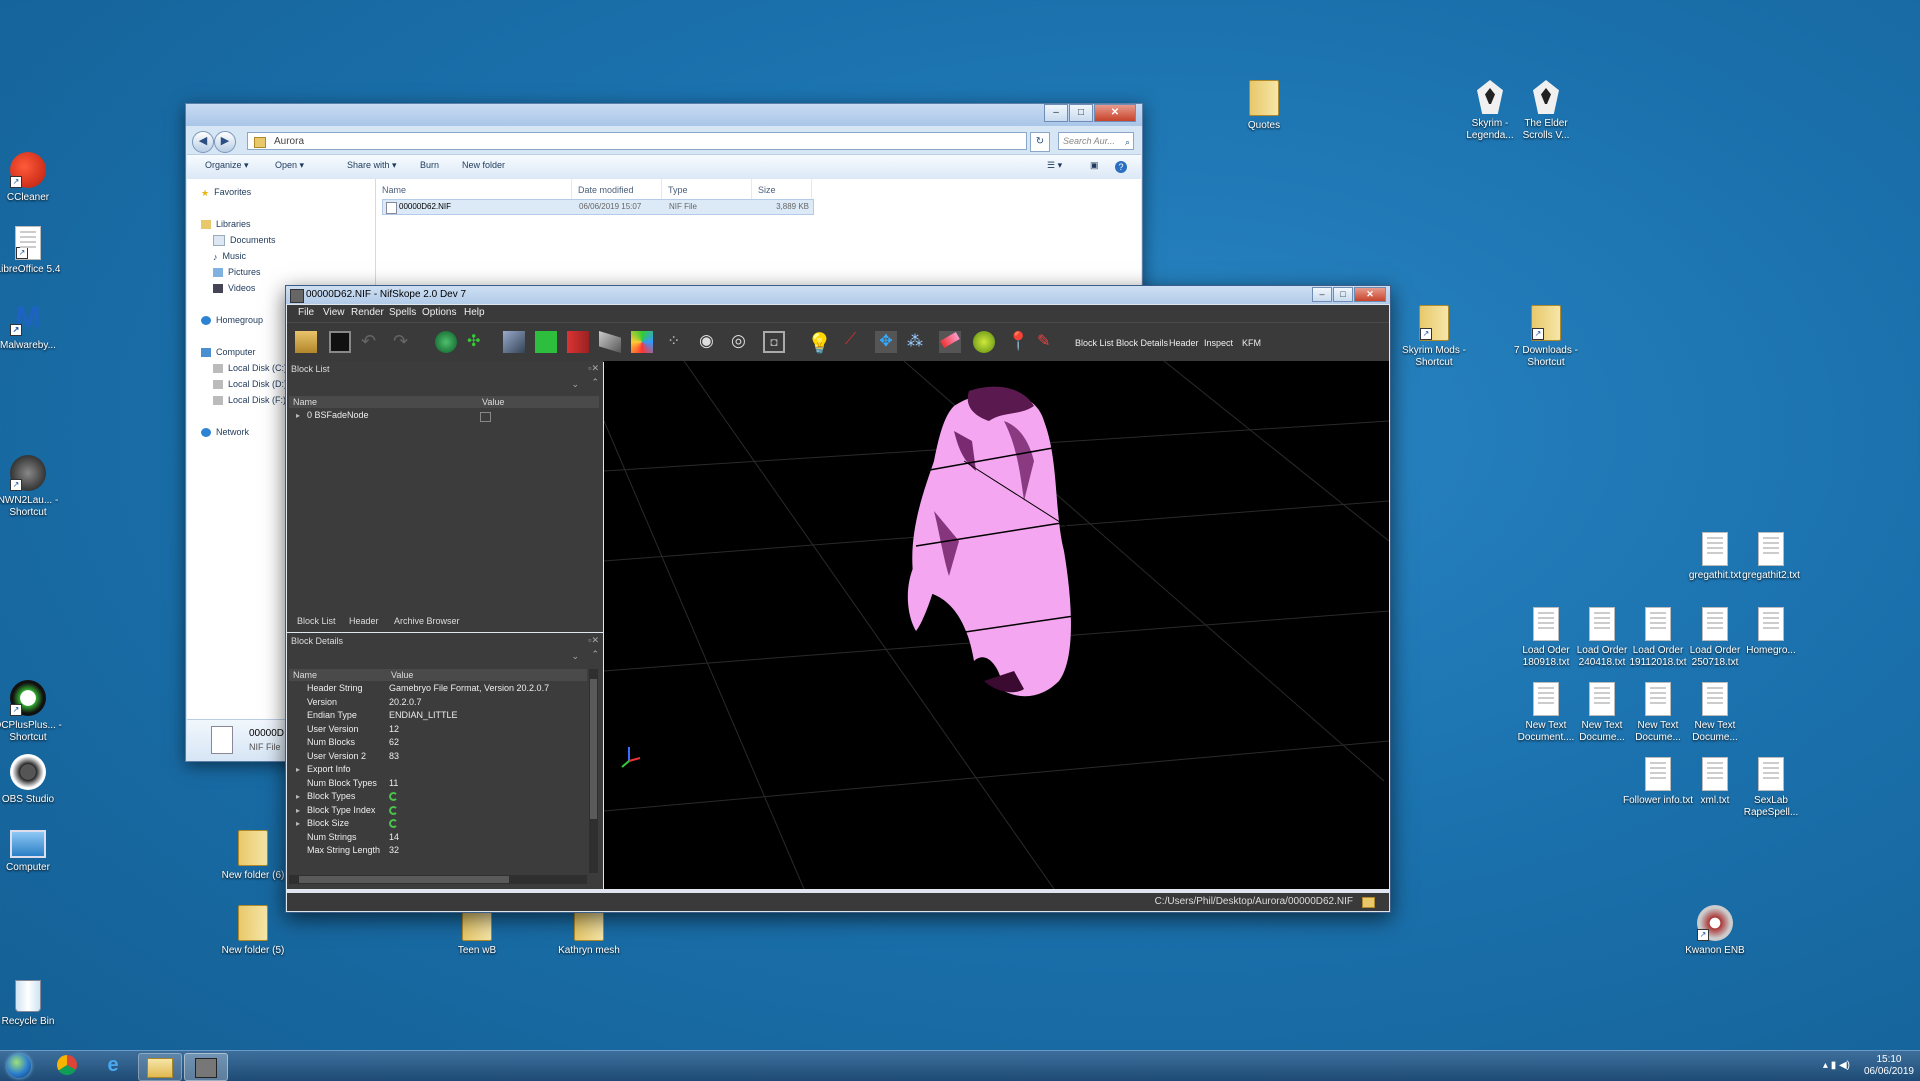 Image resolution: width=1920 pixels, height=1081 pixels. Describe the element at coordinates (1018, 342) in the screenshot. I see `show-markers-icon: 📍` at that location.